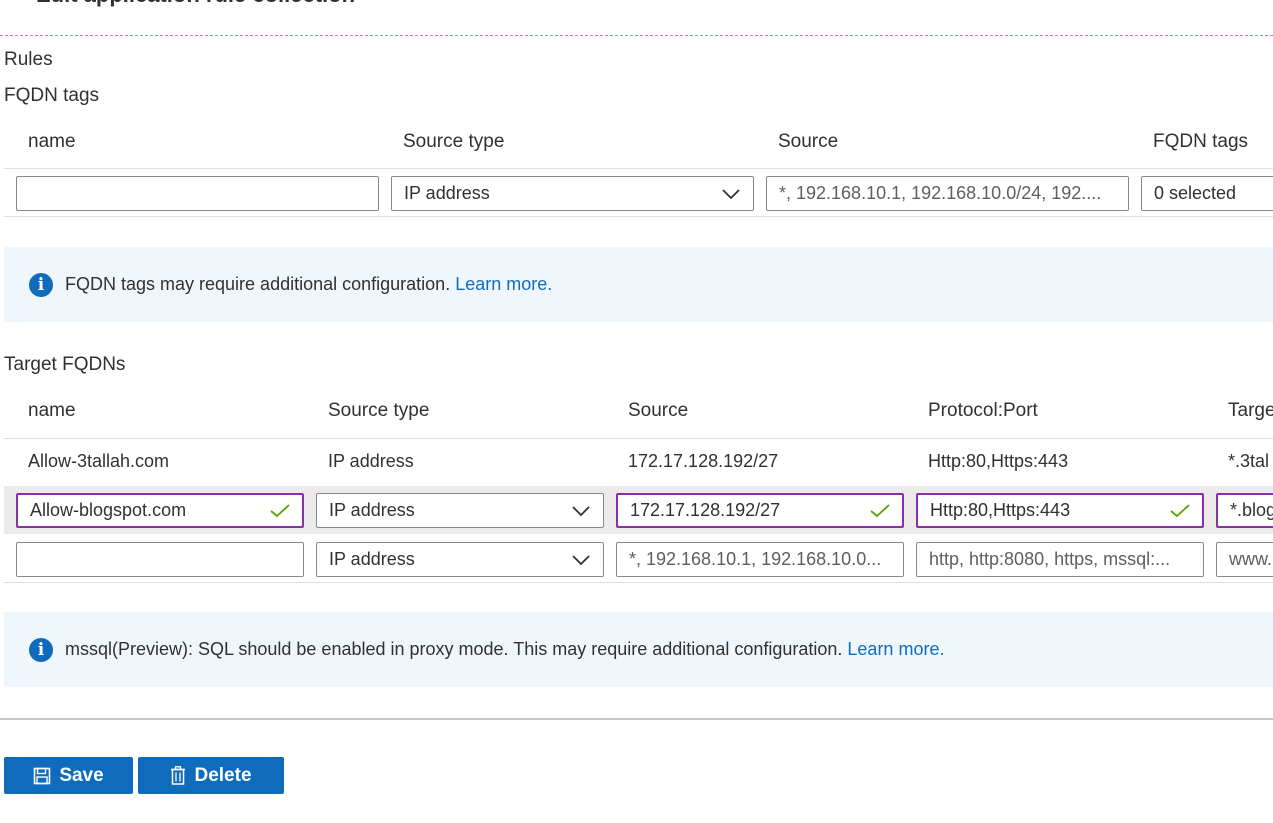  I want to click on delete-button-label: Delete, so click(223, 775).